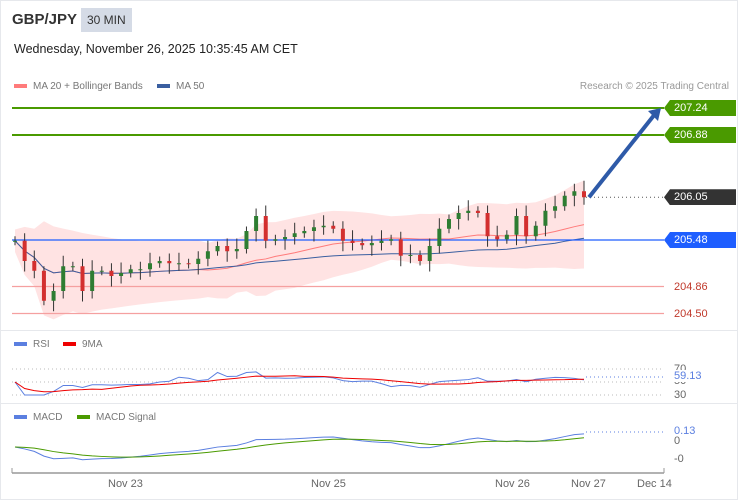 This screenshot has height=500, width=738. Describe the element at coordinates (299, 383) in the screenshot. I see `rsi-line` at that location.